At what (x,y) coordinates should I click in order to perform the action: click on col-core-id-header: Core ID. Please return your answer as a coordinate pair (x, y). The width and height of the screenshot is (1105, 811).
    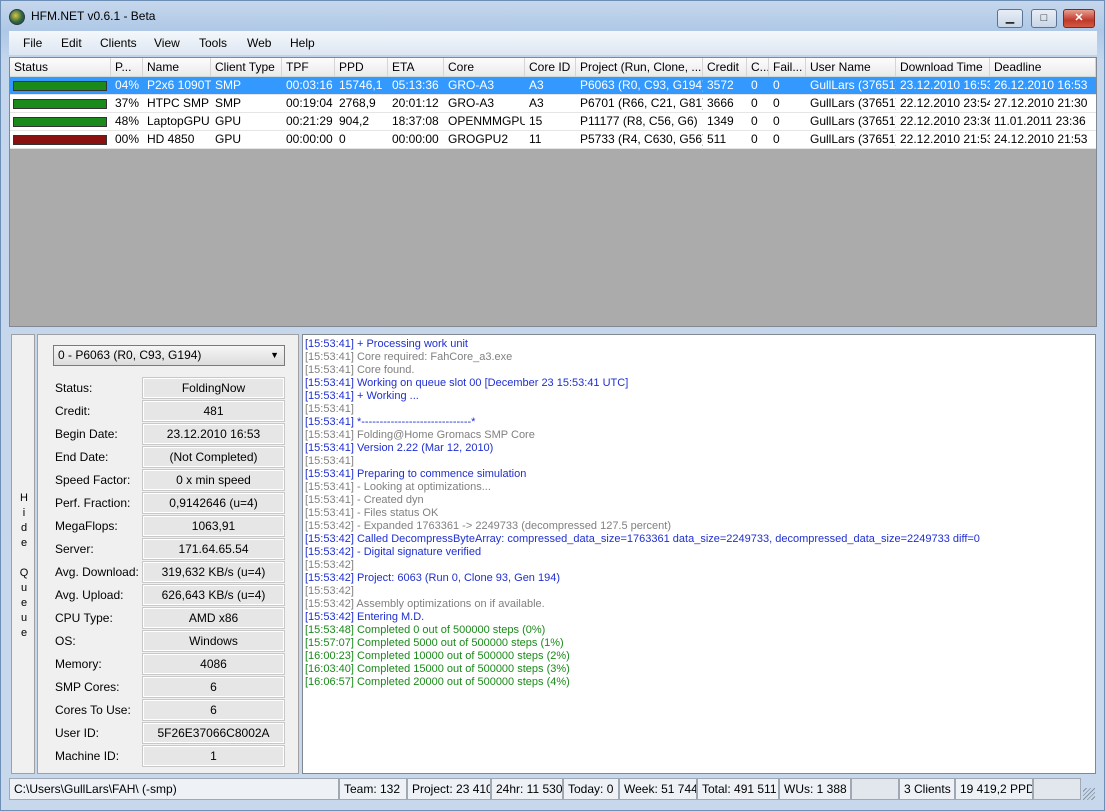
    Looking at the image, I should click on (550, 67).